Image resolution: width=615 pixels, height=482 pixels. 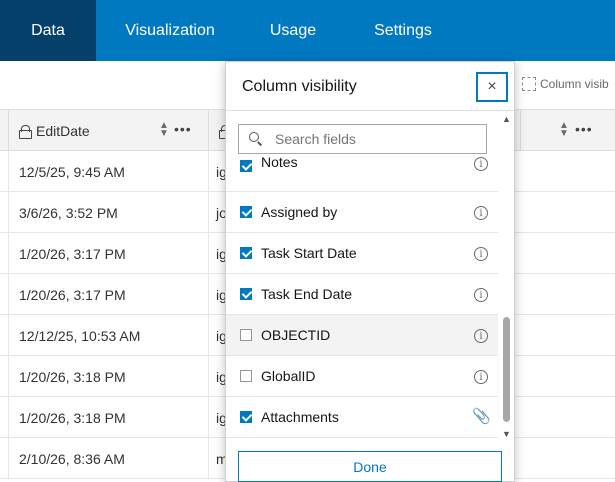 I want to click on column-header-label: EditDate, so click(x=63, y=130).